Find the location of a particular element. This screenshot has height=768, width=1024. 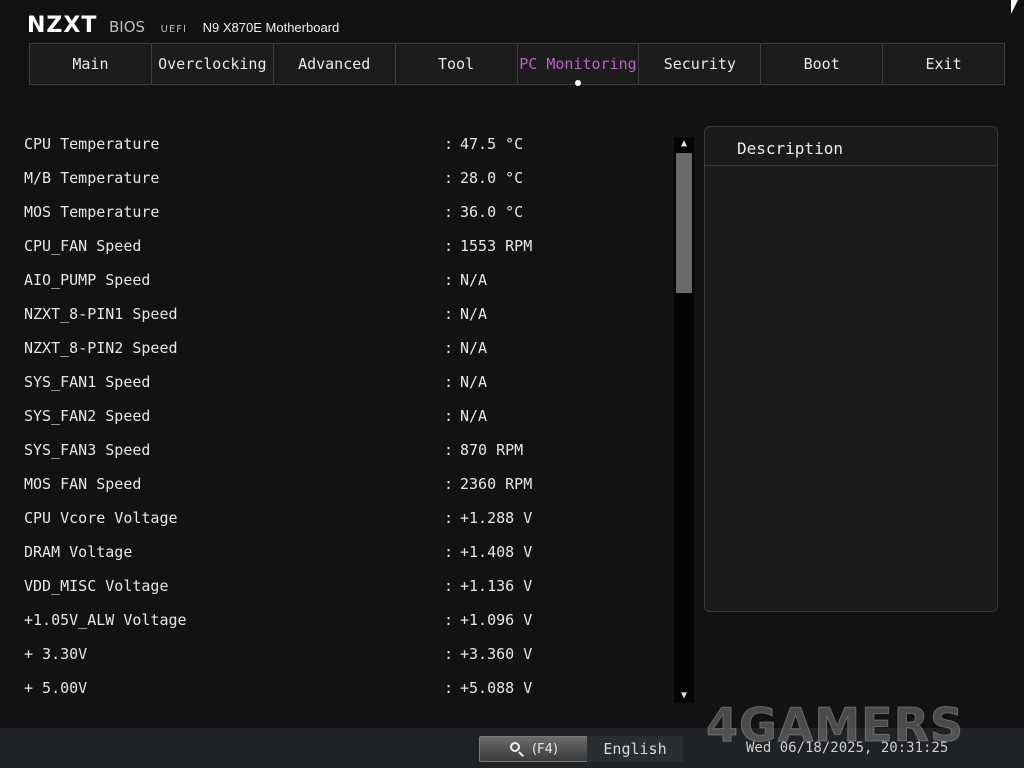

monitor-row: MOS FAN Speed:2360 RPM is located at coordinates (344, 484).